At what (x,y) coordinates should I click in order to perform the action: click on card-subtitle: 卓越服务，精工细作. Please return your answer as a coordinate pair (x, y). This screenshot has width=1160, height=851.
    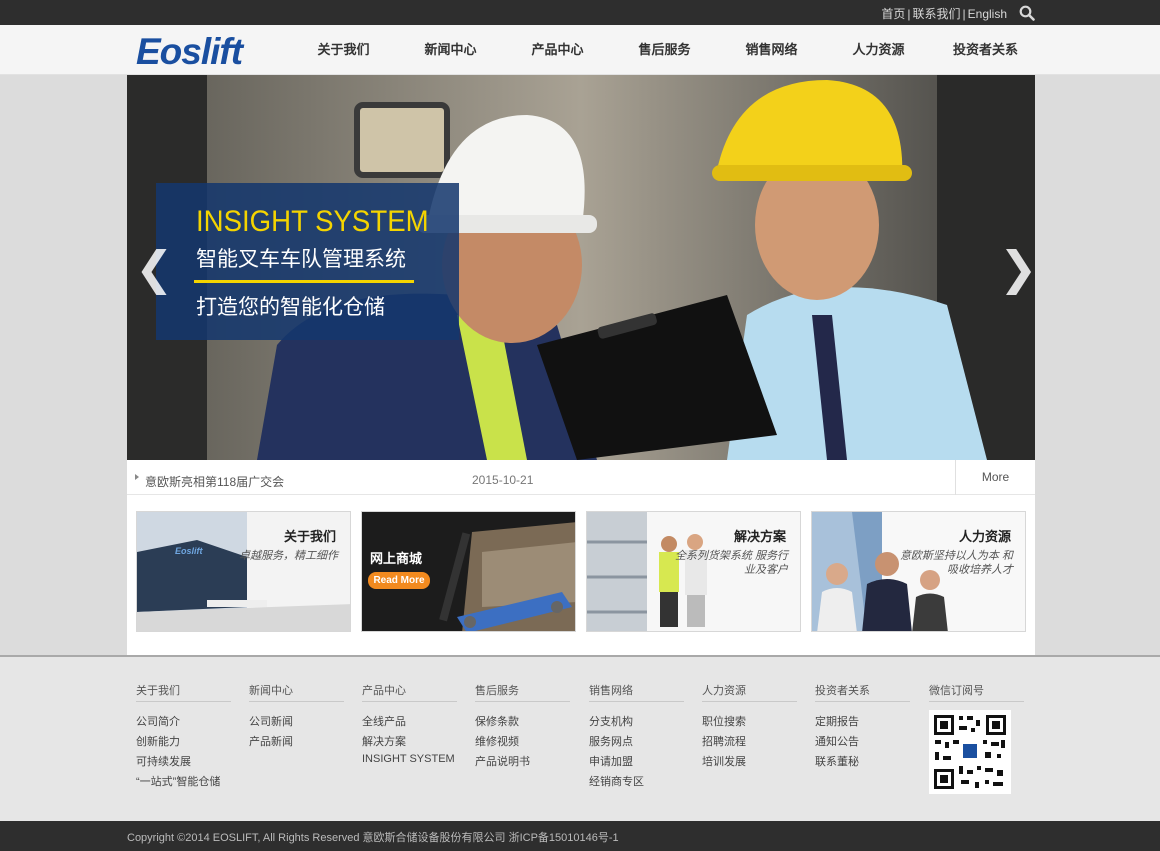
    Looking at the image, I should click on (288, 556).